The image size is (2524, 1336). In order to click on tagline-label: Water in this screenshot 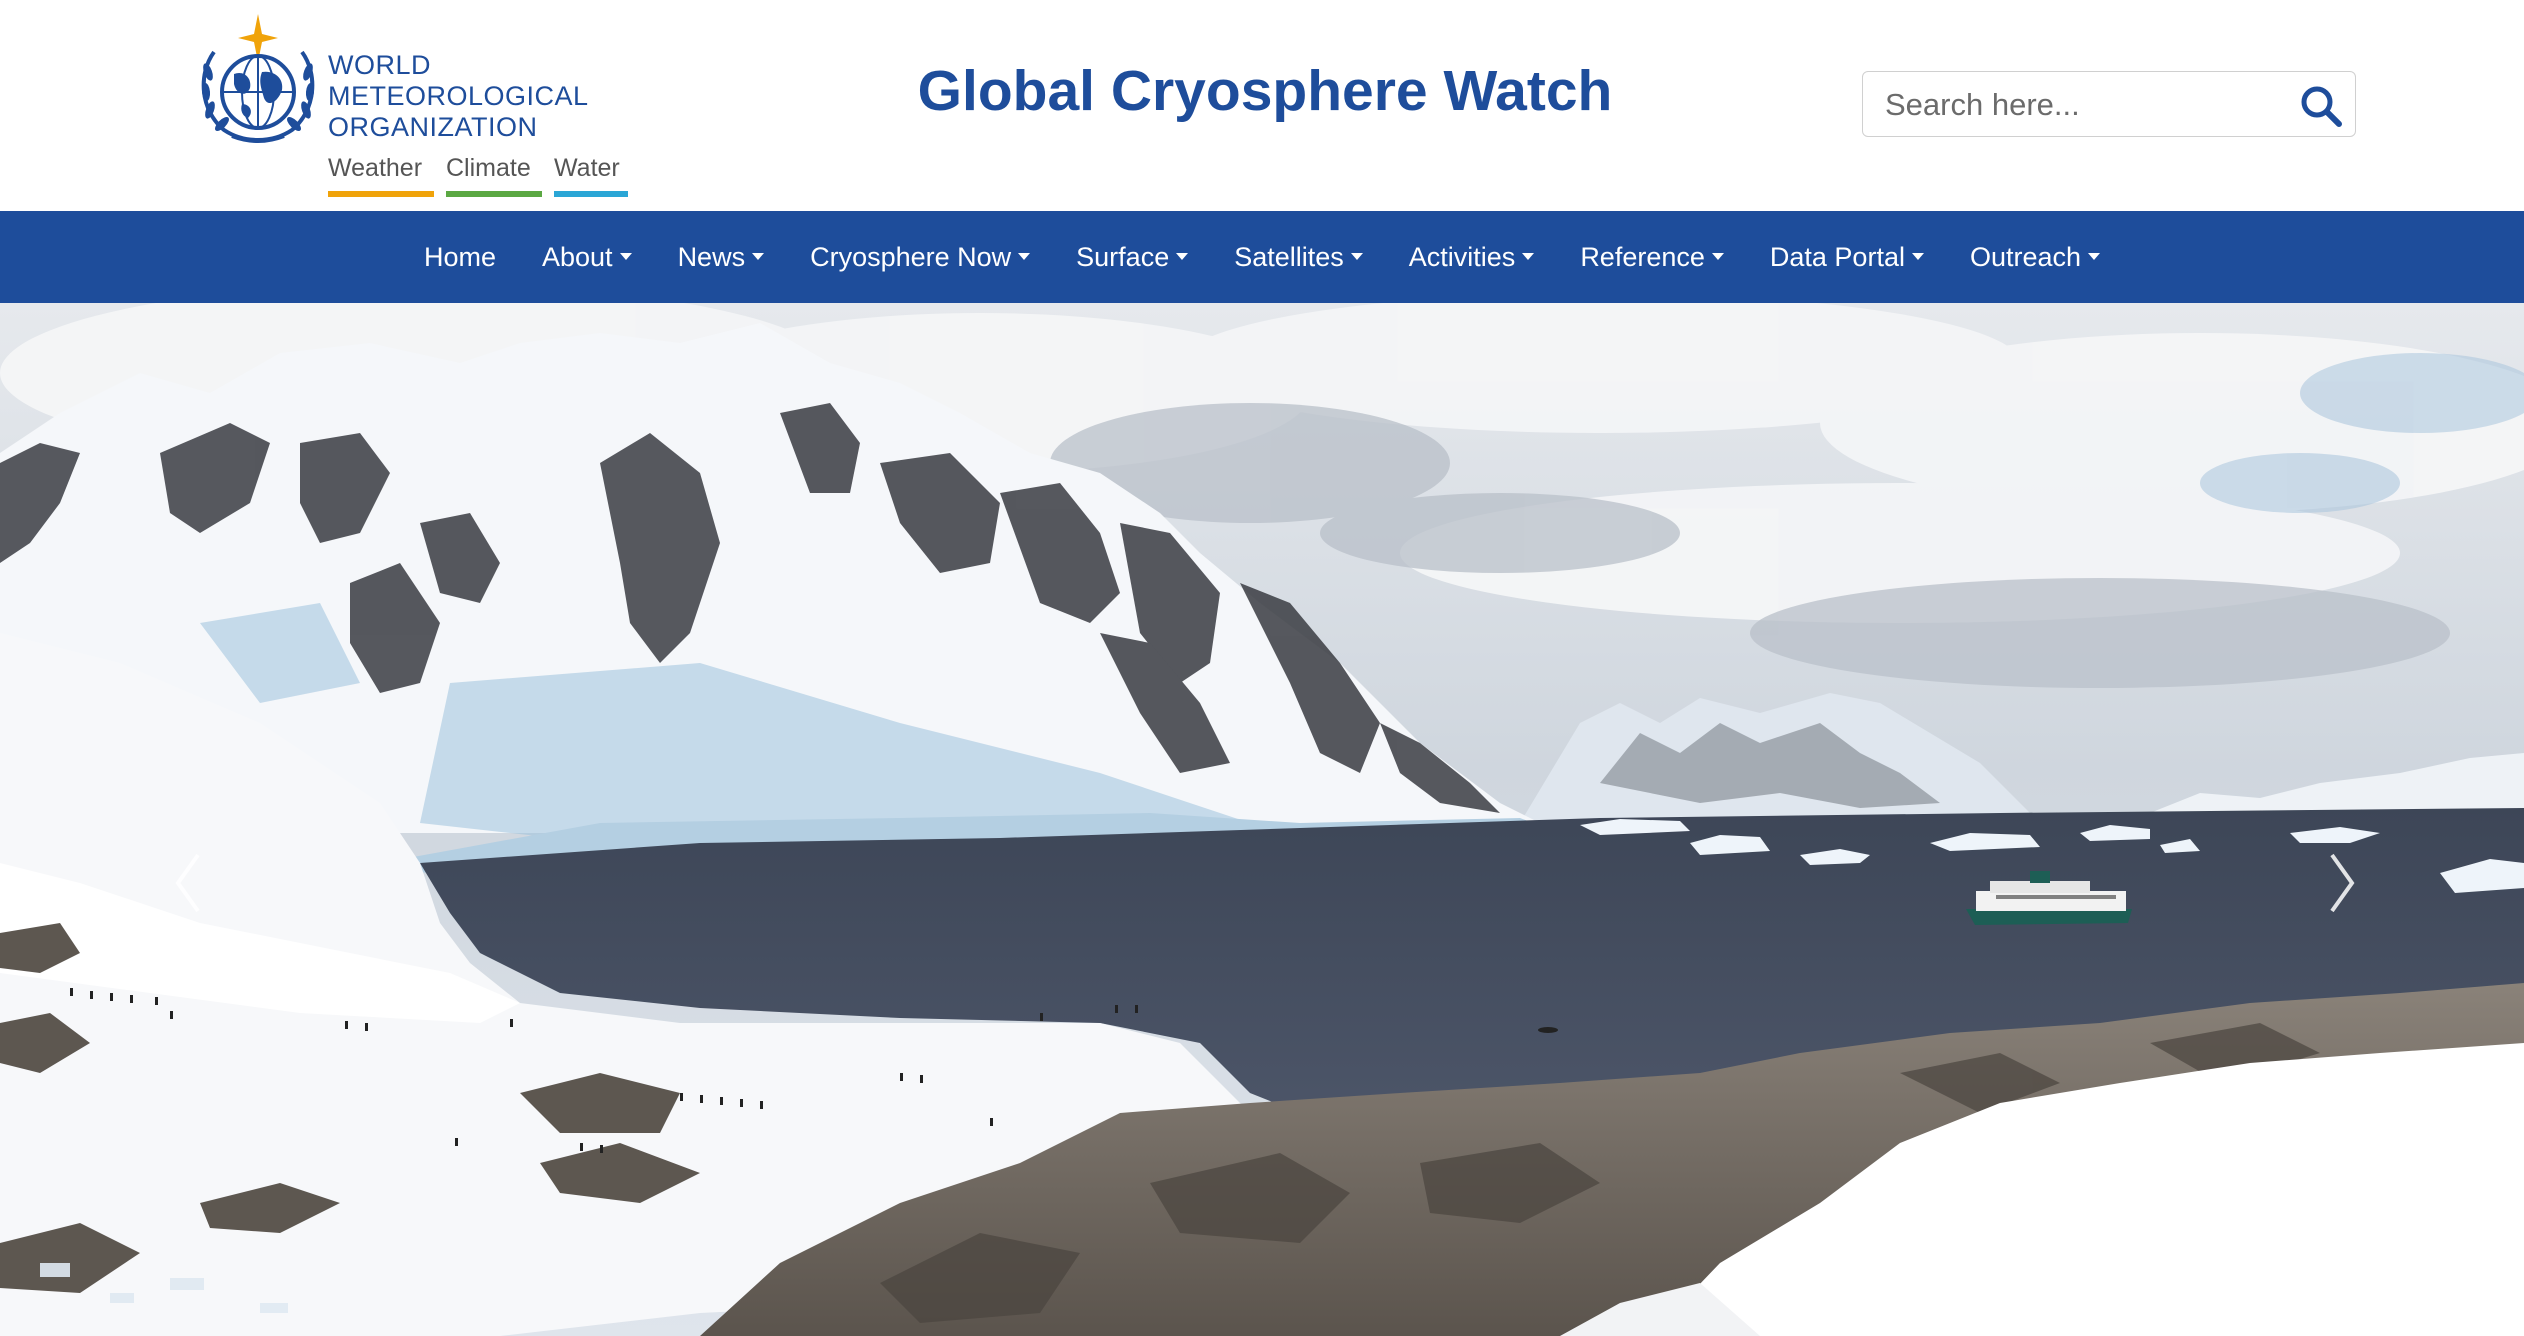, I will do `click(587, 168)`.